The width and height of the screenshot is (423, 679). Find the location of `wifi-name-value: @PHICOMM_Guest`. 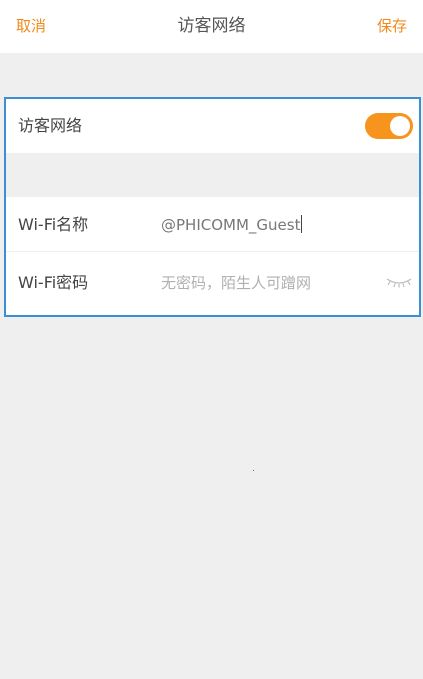

wifi-name-value: @PHICOMM_Guest is located at coordinates (231, 225).